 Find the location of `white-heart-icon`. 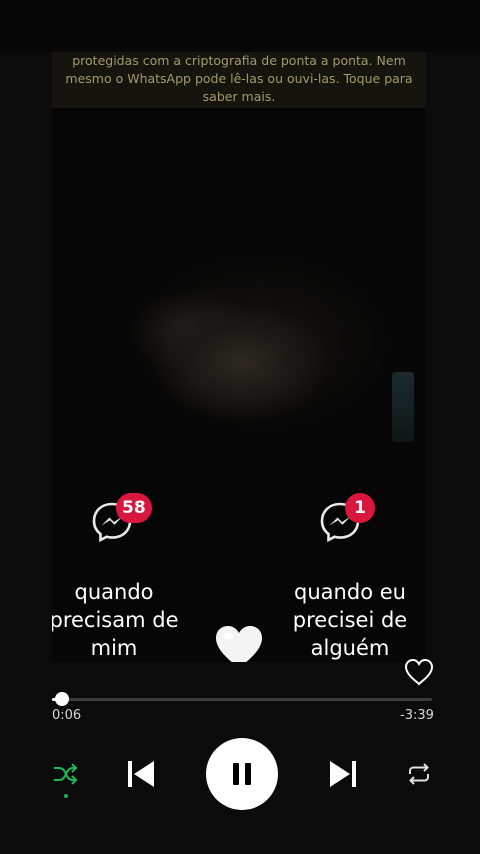

white-heart-icon is located at coordinates (239, 644).